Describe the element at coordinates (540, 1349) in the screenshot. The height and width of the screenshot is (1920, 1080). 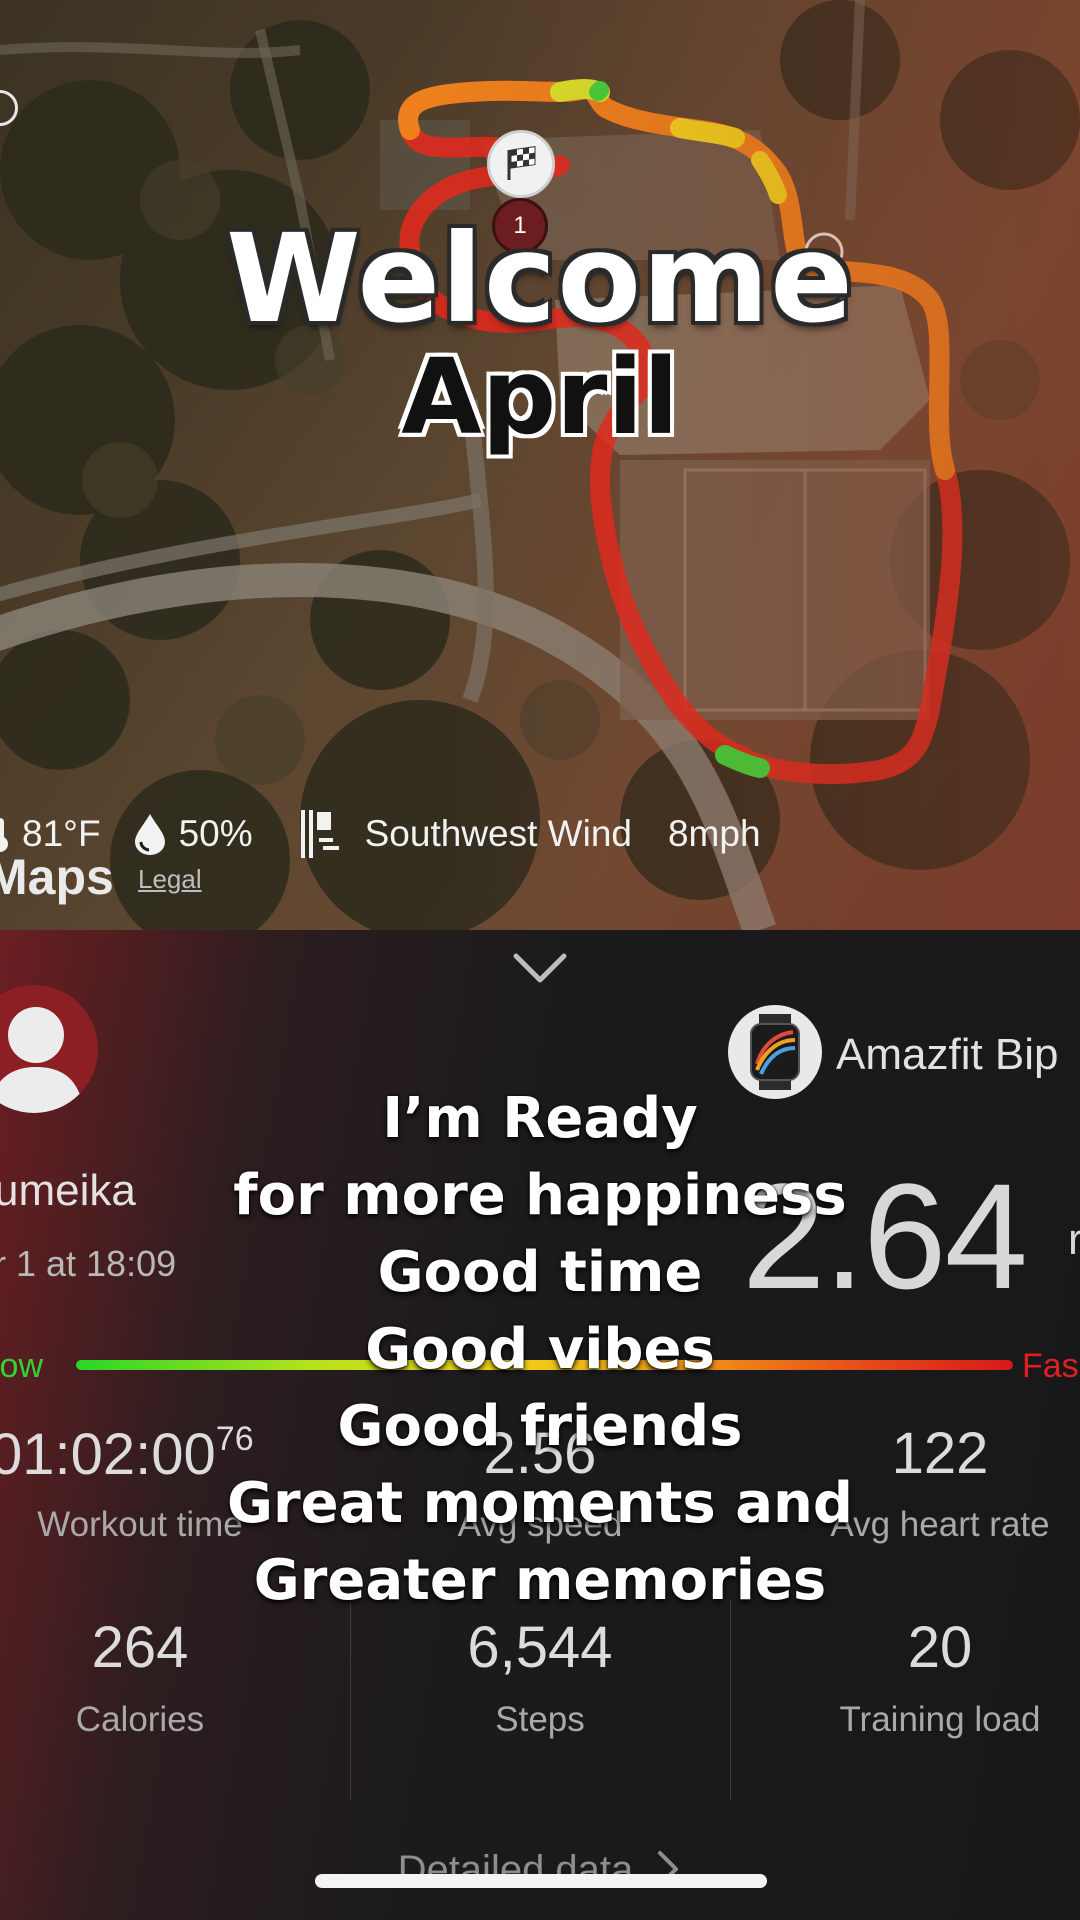
I see `caption-line: Good vibes` at that location.